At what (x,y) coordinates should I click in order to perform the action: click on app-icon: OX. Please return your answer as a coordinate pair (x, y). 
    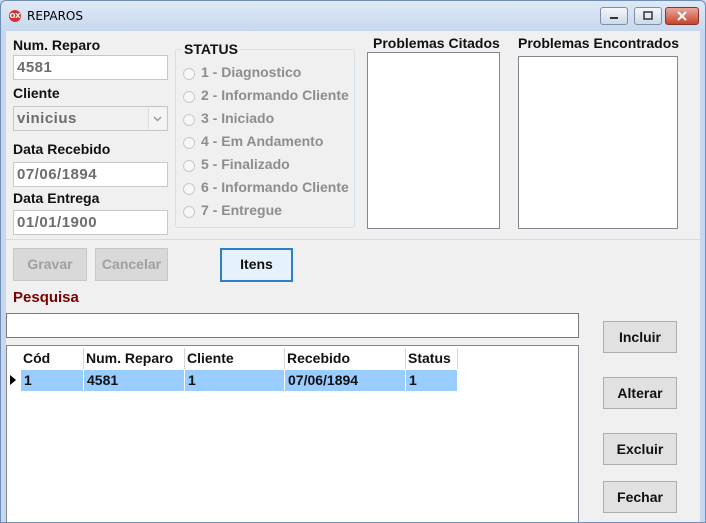
    Looking at the image, I should click on (15, 16).